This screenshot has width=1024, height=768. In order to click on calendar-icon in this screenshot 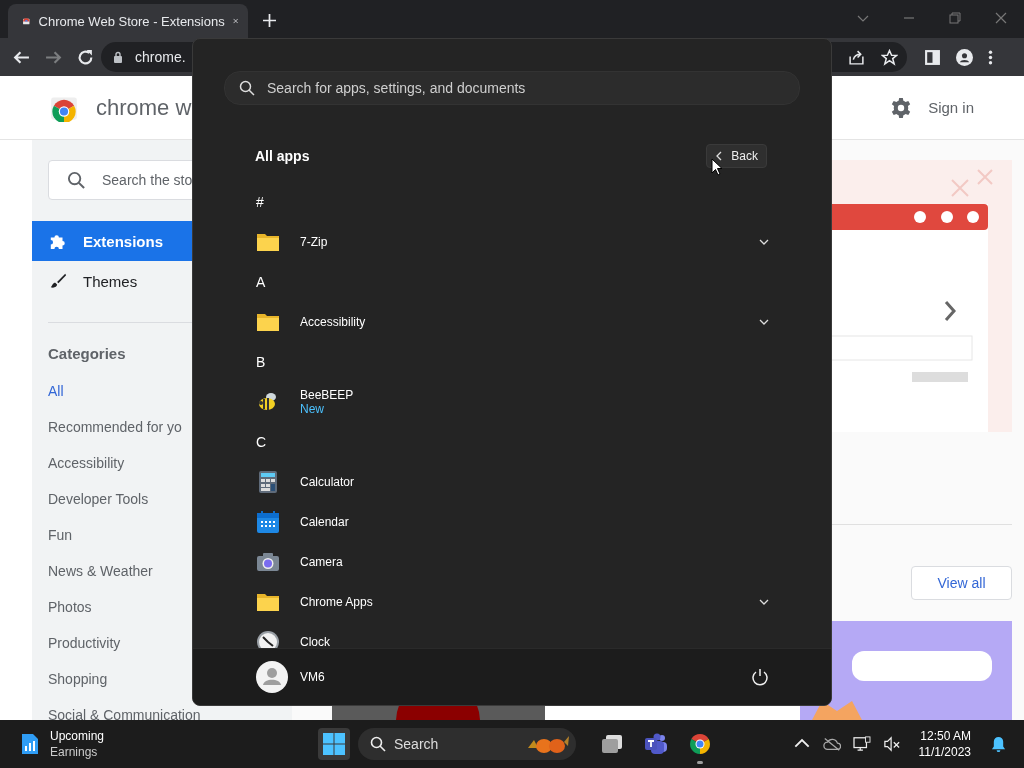, I will do `click(268, 522)`.